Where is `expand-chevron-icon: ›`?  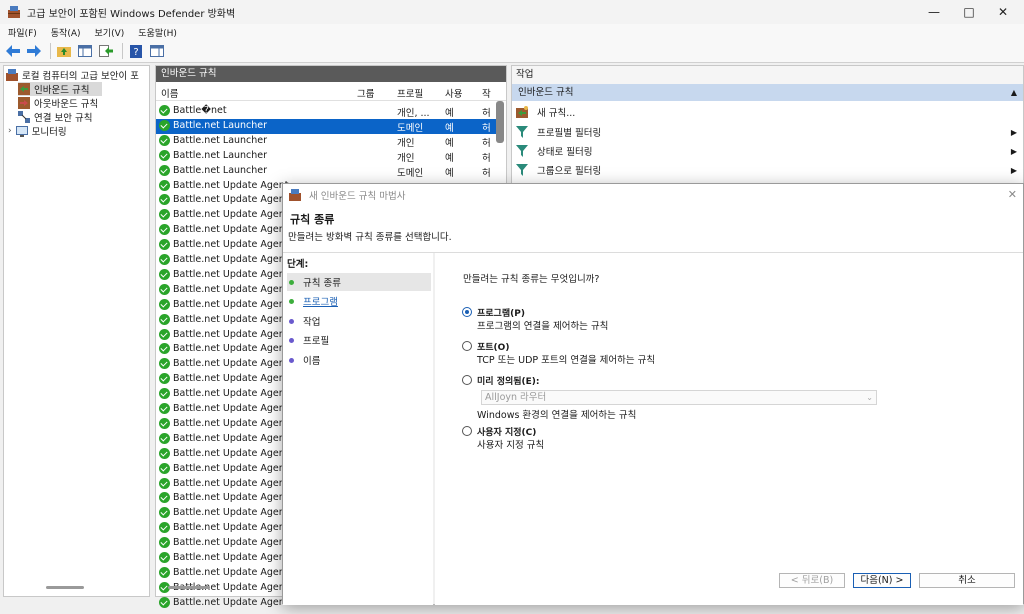
expand-chevron-icon: › is located at coordinates (10, 131).